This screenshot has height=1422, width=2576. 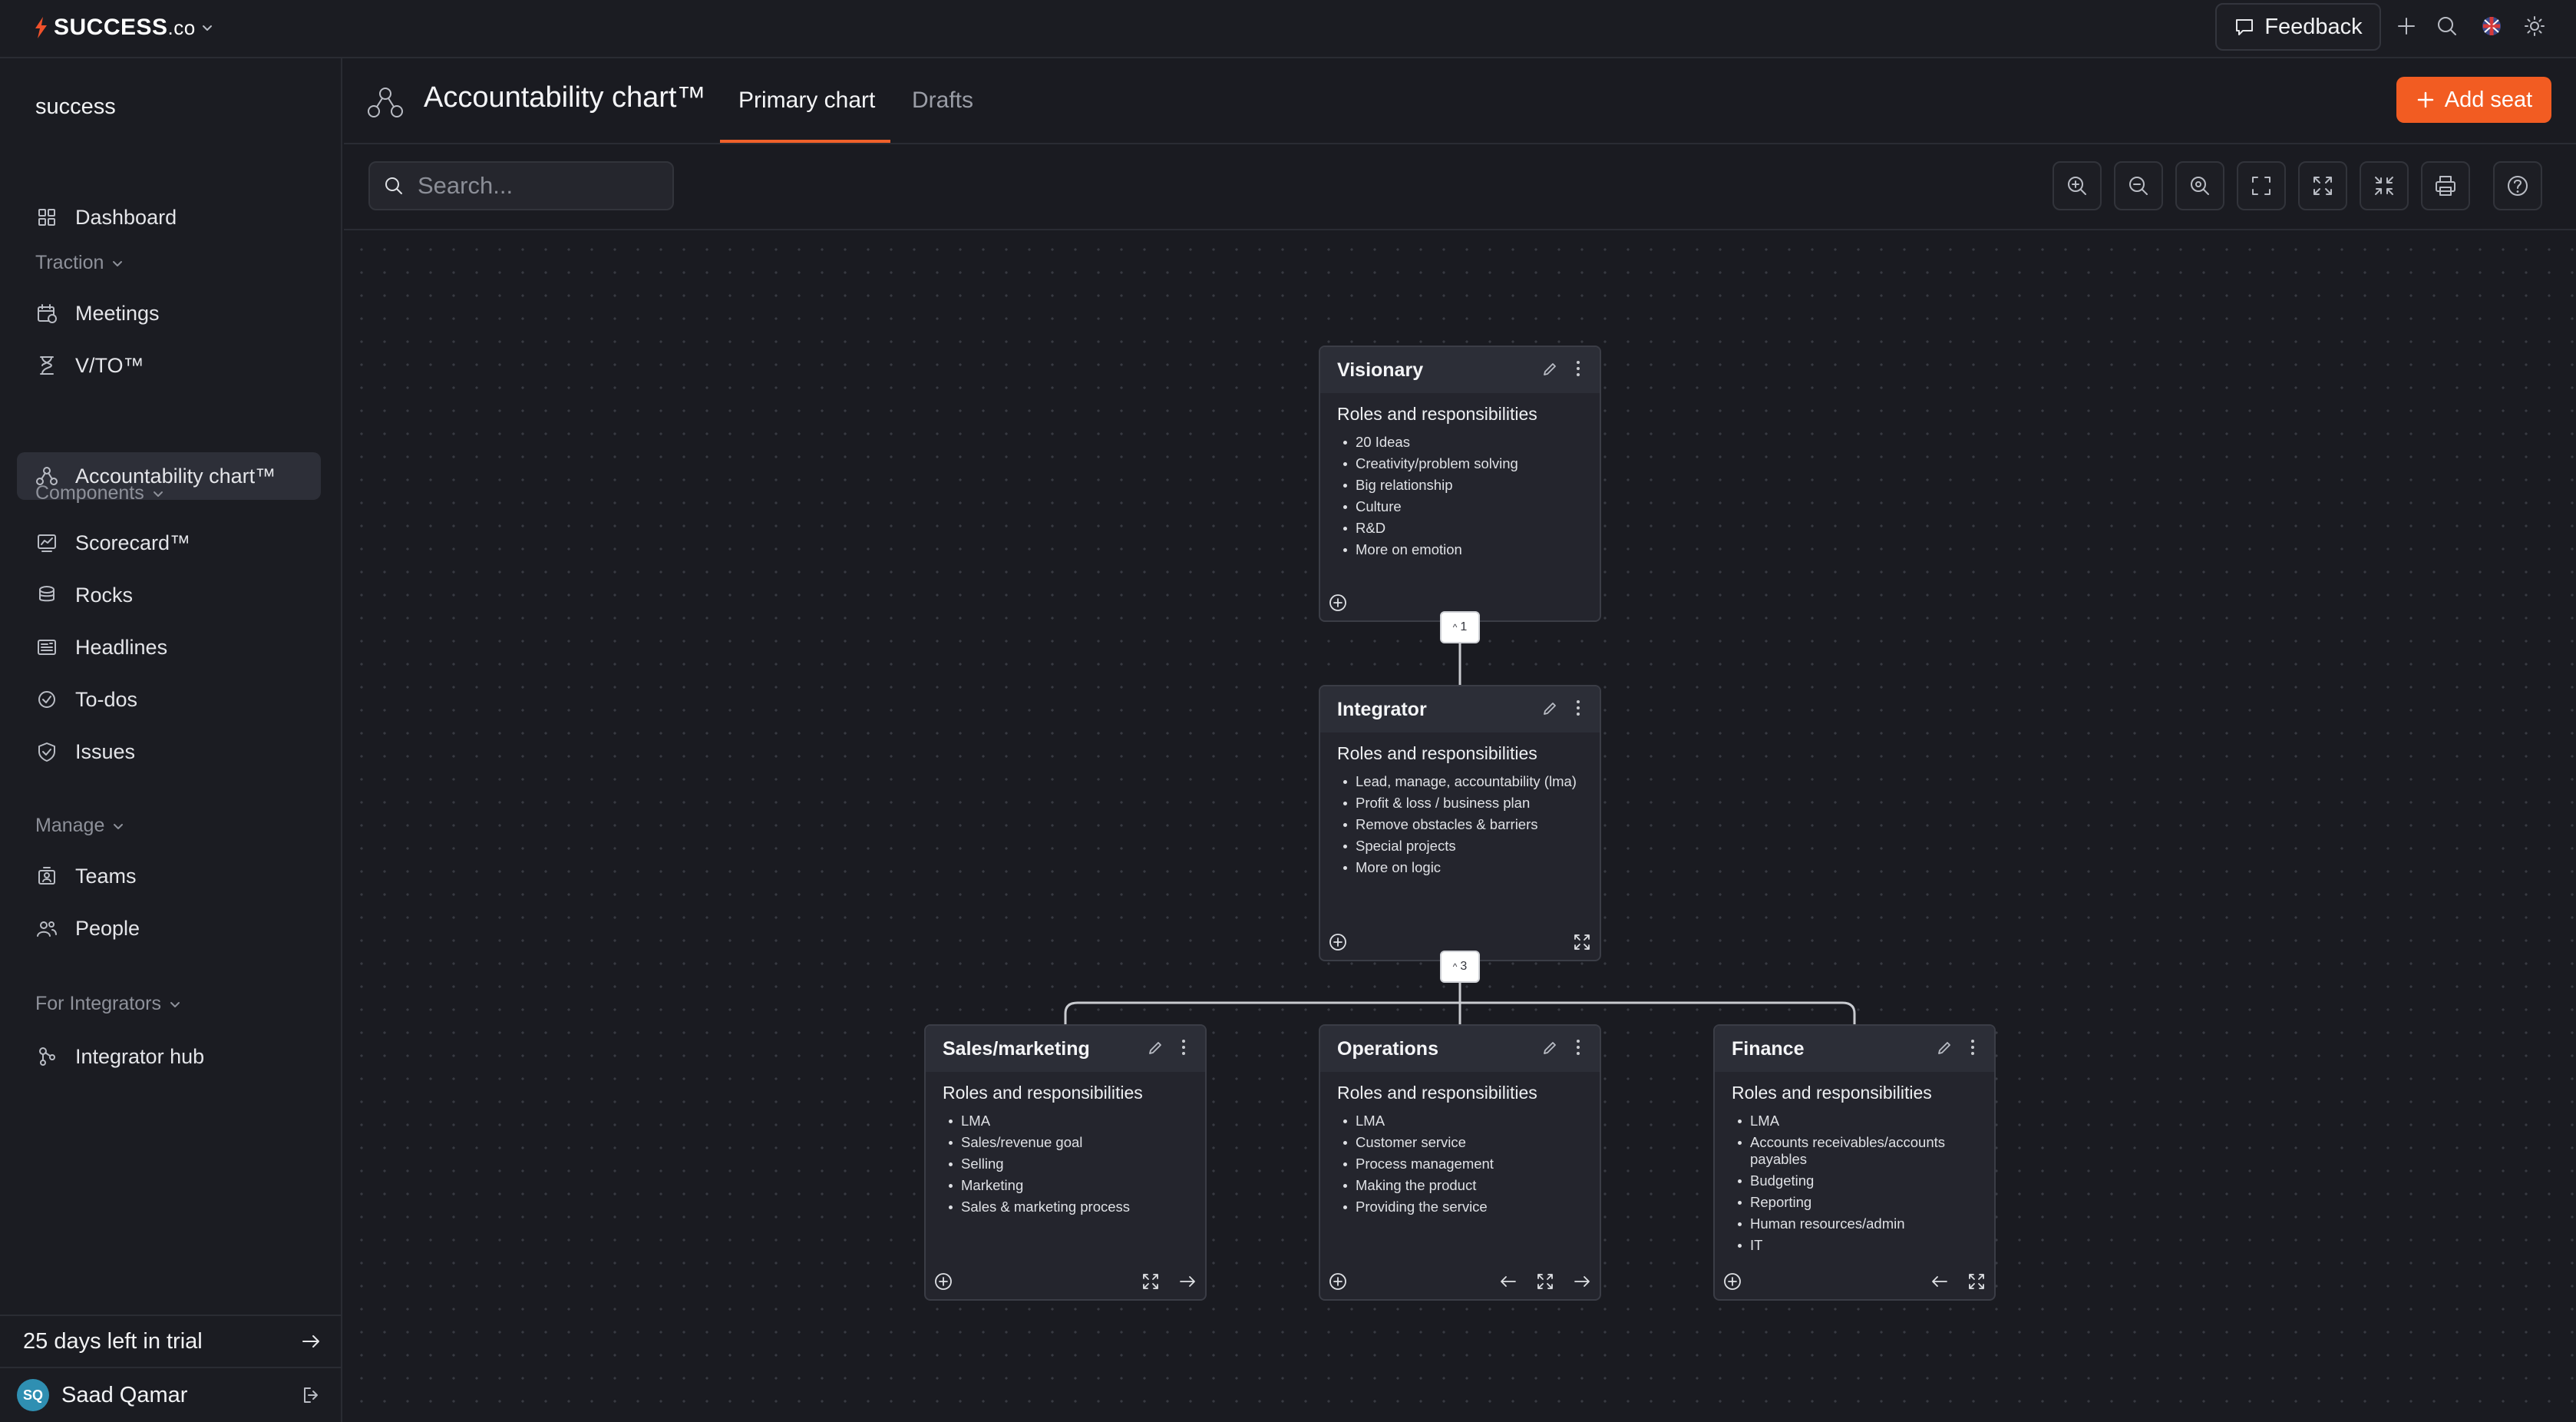 I want to click on sidebar-item-label: Dashboard, so click(x=126, y=217).